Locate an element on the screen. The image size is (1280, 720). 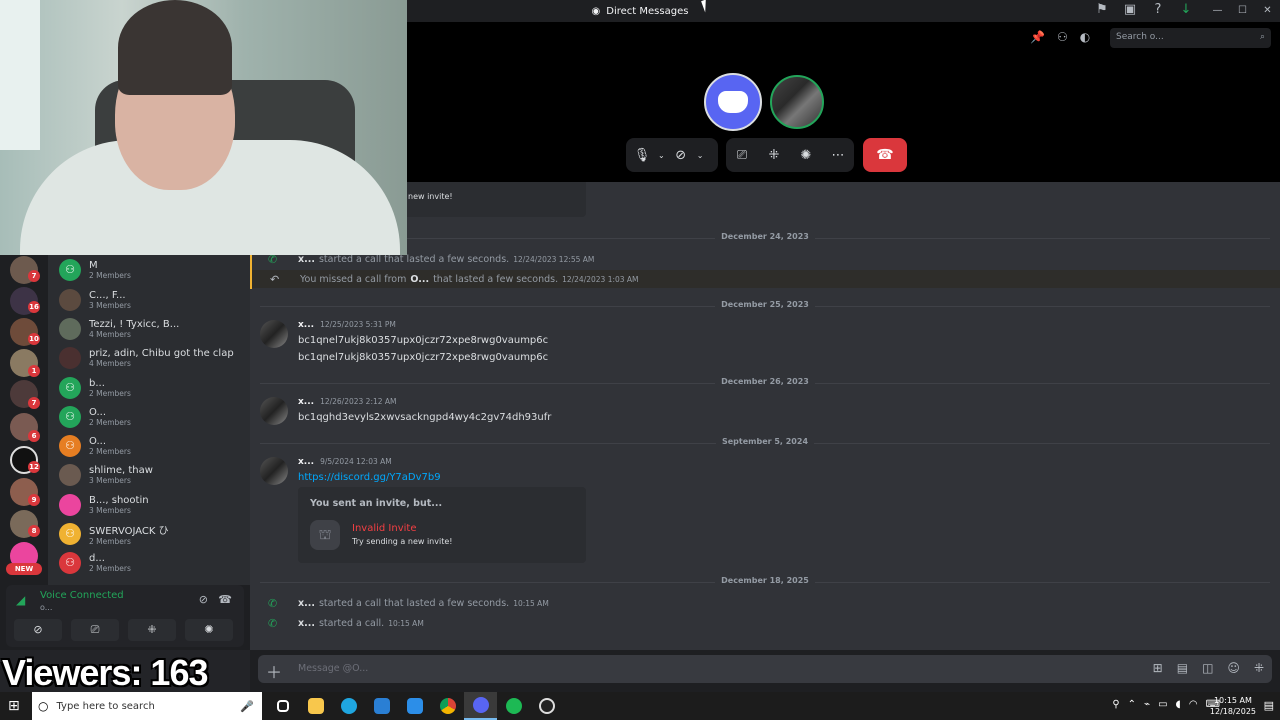
activity-controls: ⎚ ⁜ ✺ ⋯ is located at coordinates (790, 155).